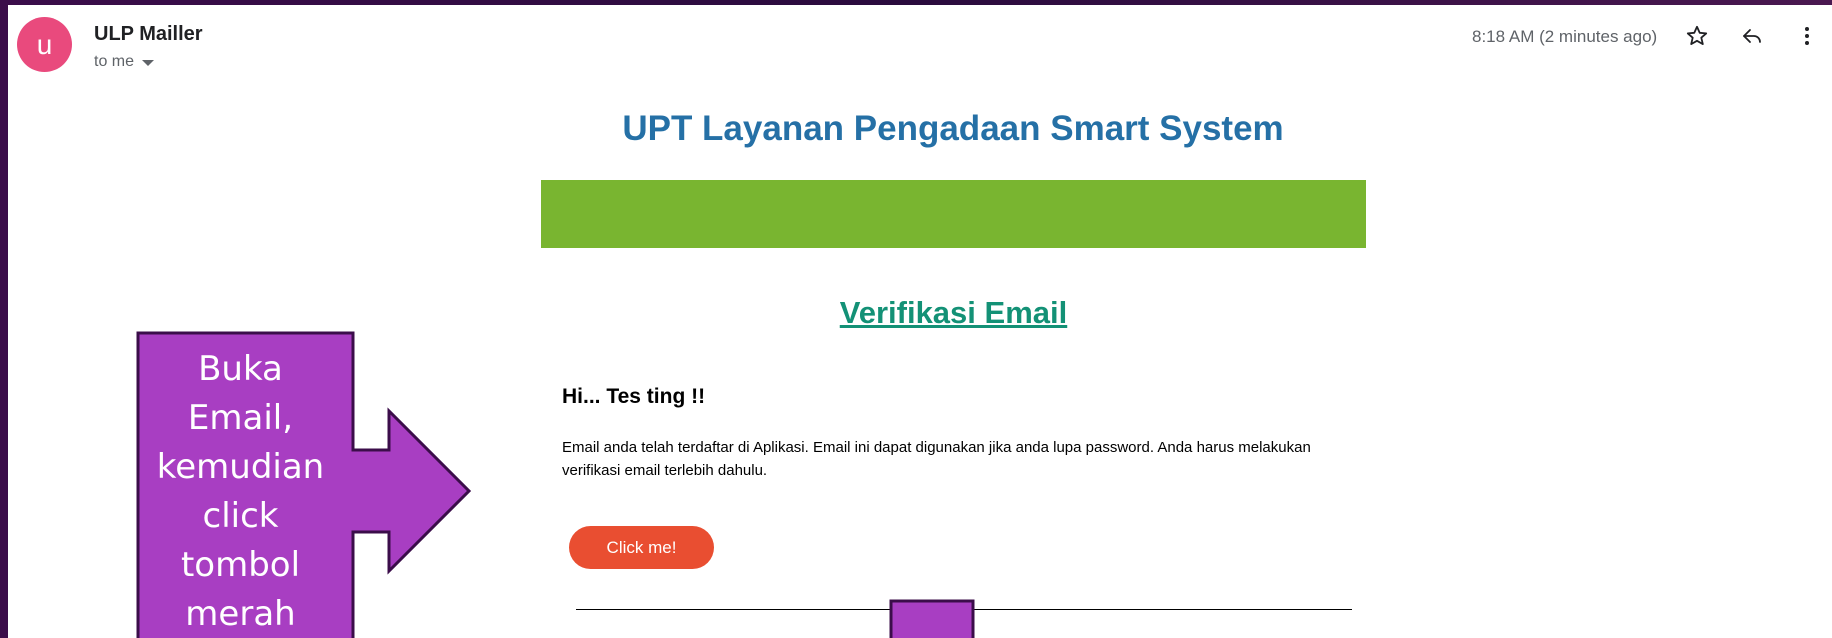  I want to click on callout-line: Email,, so click(240, 418).